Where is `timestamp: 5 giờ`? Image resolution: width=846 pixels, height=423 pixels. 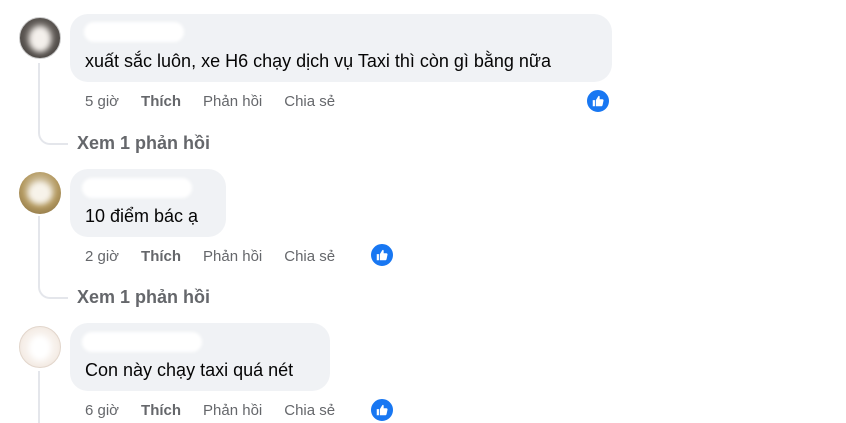 timestamp: 5 giờ is located at coordinates (102, 102).